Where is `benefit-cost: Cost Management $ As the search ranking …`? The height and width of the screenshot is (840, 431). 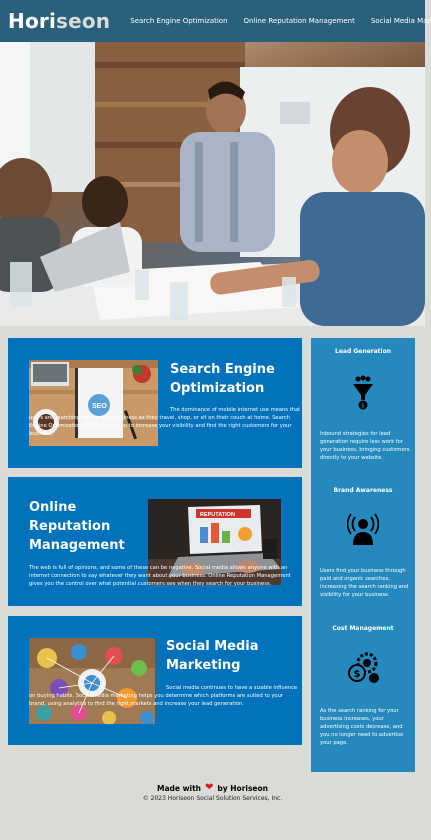 benefit-cost: Cost Management $ As the search ranking … is located at coordinates (363, 695).